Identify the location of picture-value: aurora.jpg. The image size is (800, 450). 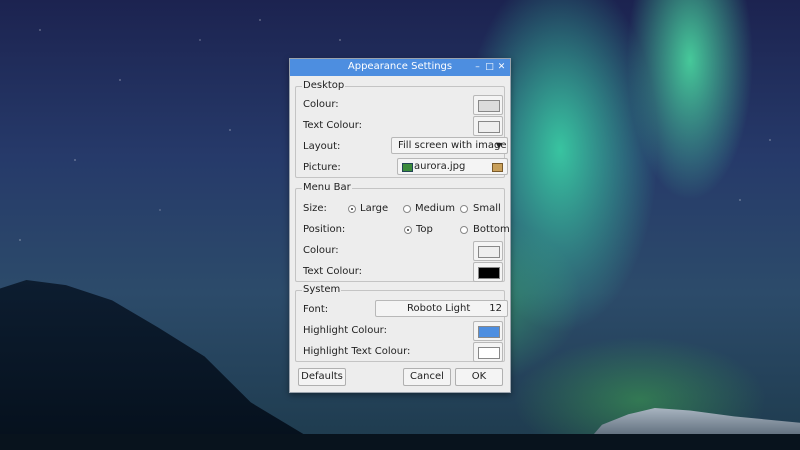
(440, 166).